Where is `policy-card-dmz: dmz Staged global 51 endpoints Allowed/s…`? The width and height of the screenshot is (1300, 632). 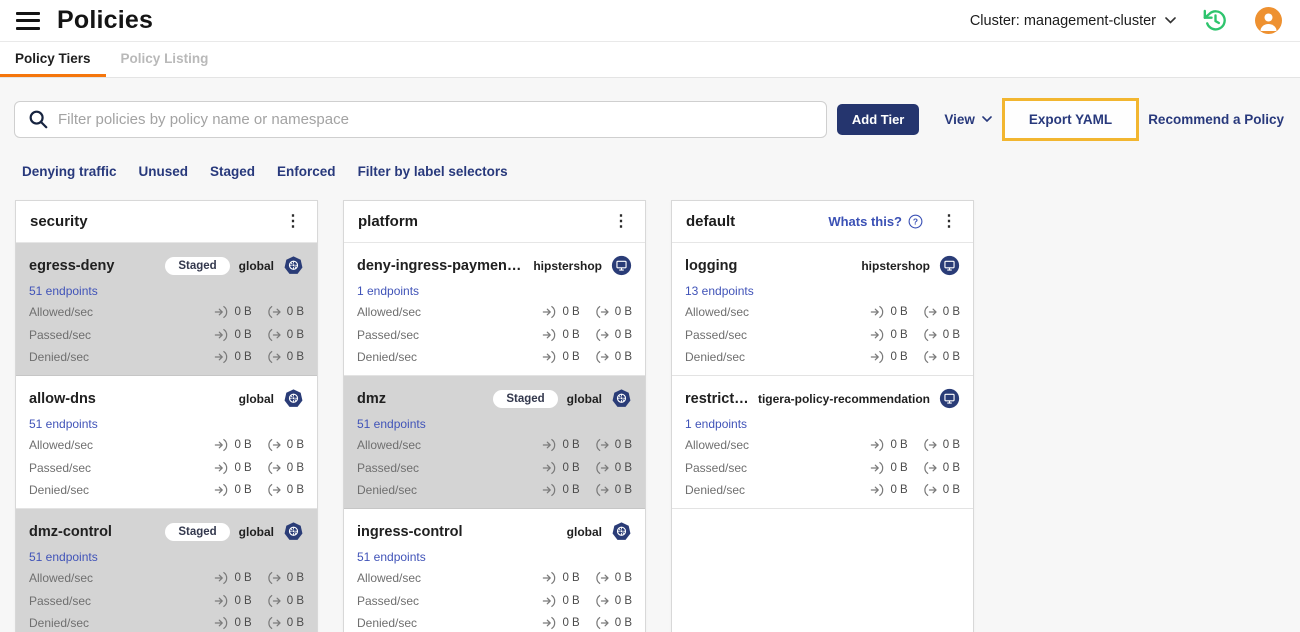
policy-card-dmz: dmz Staged global 51 endpoints Allowed/s… is located at coordinates (494, 442).